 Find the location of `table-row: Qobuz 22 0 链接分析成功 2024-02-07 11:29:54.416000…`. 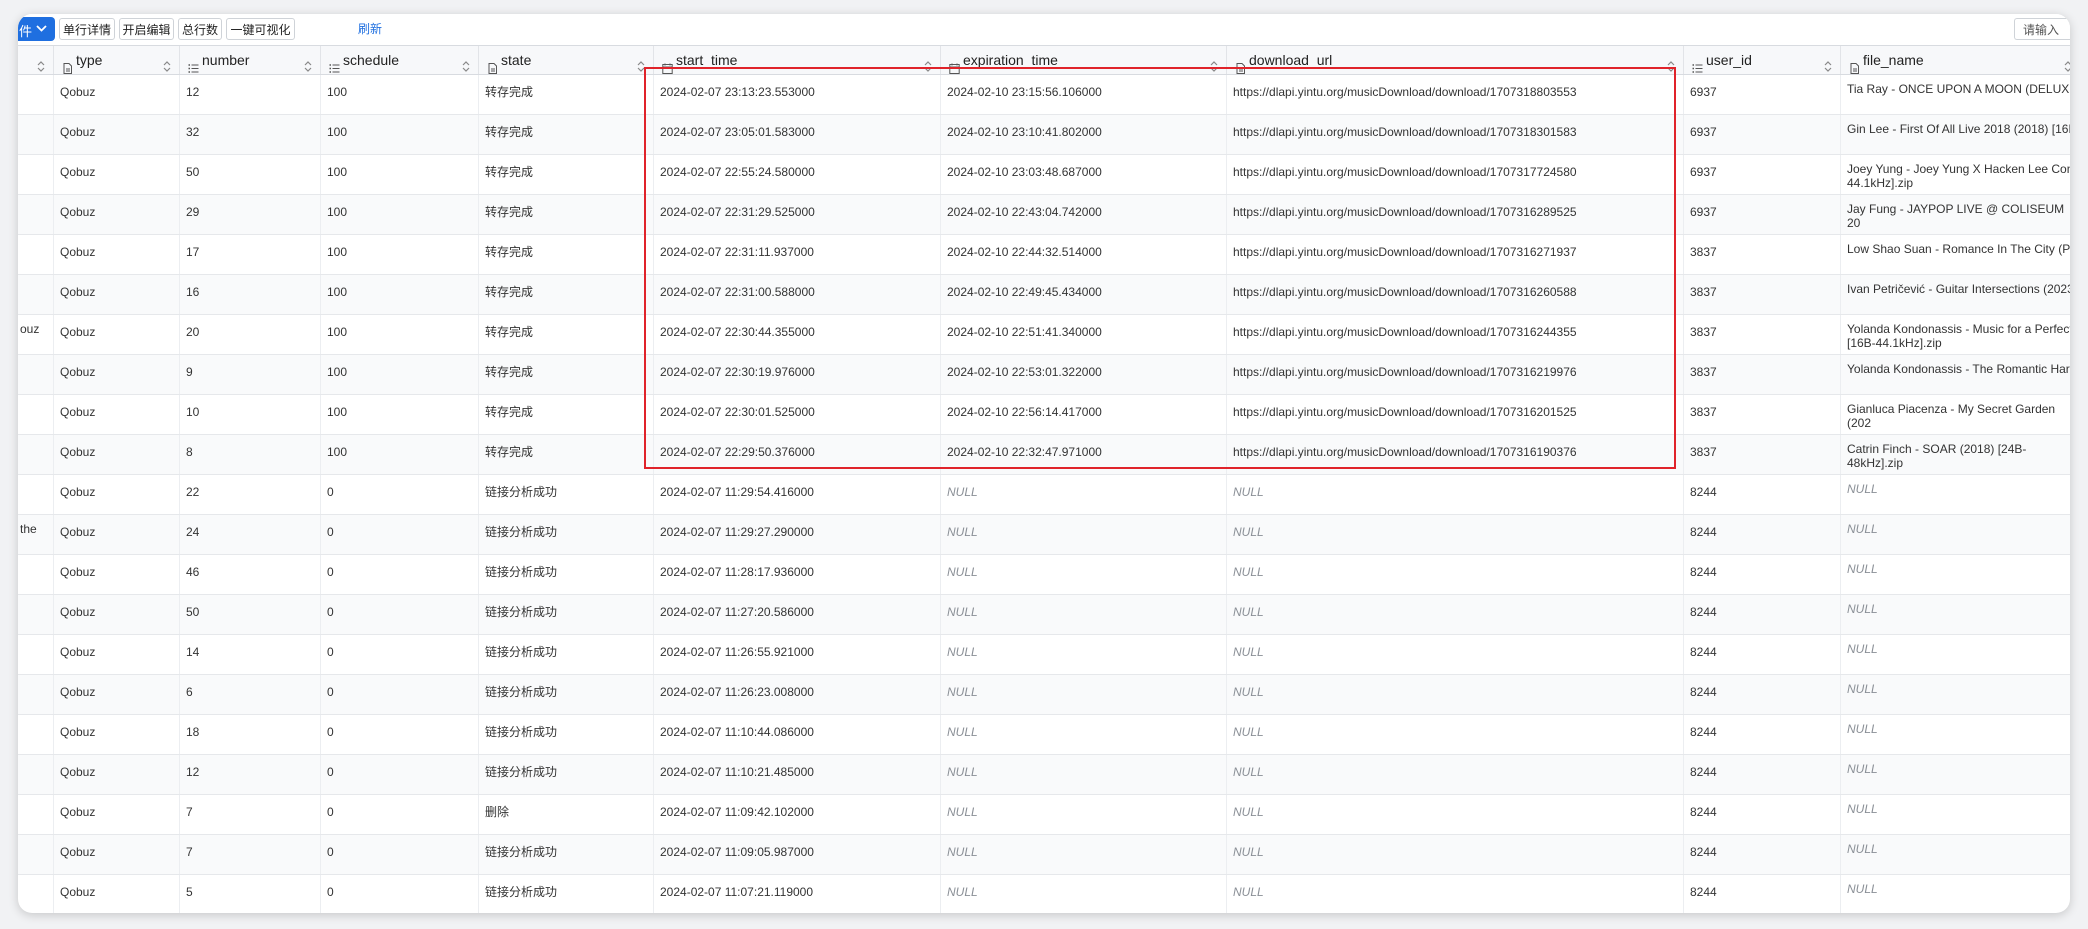

table-row: Qobuz 22 0 链接分析成功 2024-02-07 11:29:54.416000… is located at coordinates (1044, 495).